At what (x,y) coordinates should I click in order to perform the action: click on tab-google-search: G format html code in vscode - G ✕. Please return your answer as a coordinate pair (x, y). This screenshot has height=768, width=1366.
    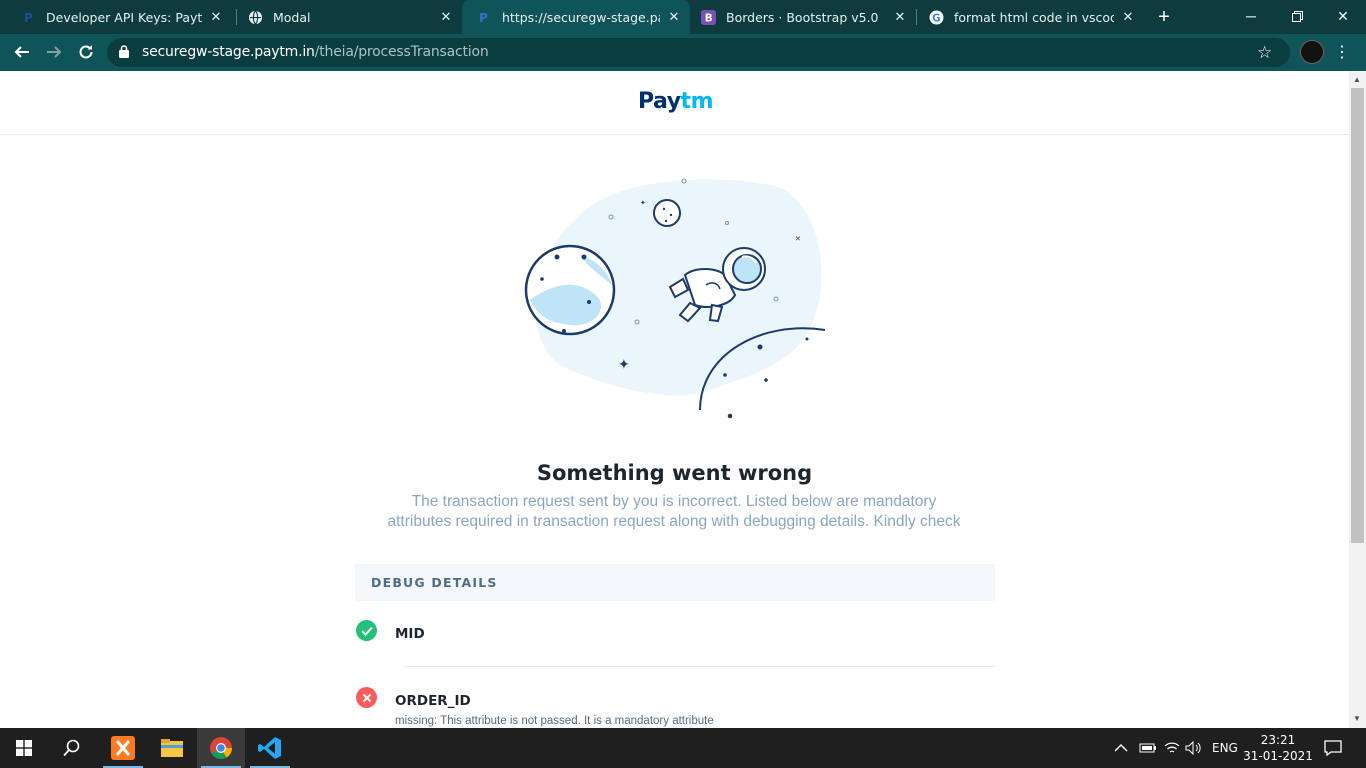
    Looking at the image, I should click on (1031, 17).